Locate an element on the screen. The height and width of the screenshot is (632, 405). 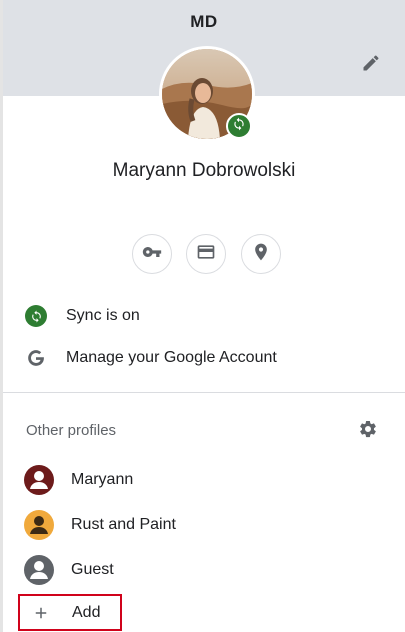
sync-status-badge is located at coordinates (239, 126).